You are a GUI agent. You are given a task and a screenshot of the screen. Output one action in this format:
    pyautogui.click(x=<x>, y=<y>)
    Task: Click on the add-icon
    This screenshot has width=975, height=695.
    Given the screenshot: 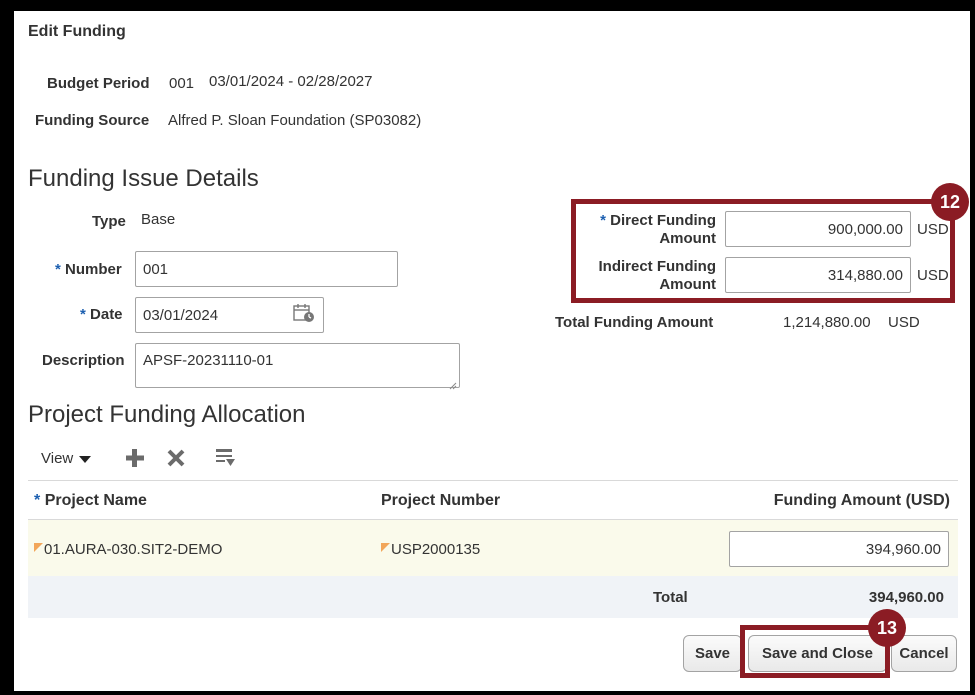 What is the action you would take?
    pyautogui.click(x=135, y=458)
    